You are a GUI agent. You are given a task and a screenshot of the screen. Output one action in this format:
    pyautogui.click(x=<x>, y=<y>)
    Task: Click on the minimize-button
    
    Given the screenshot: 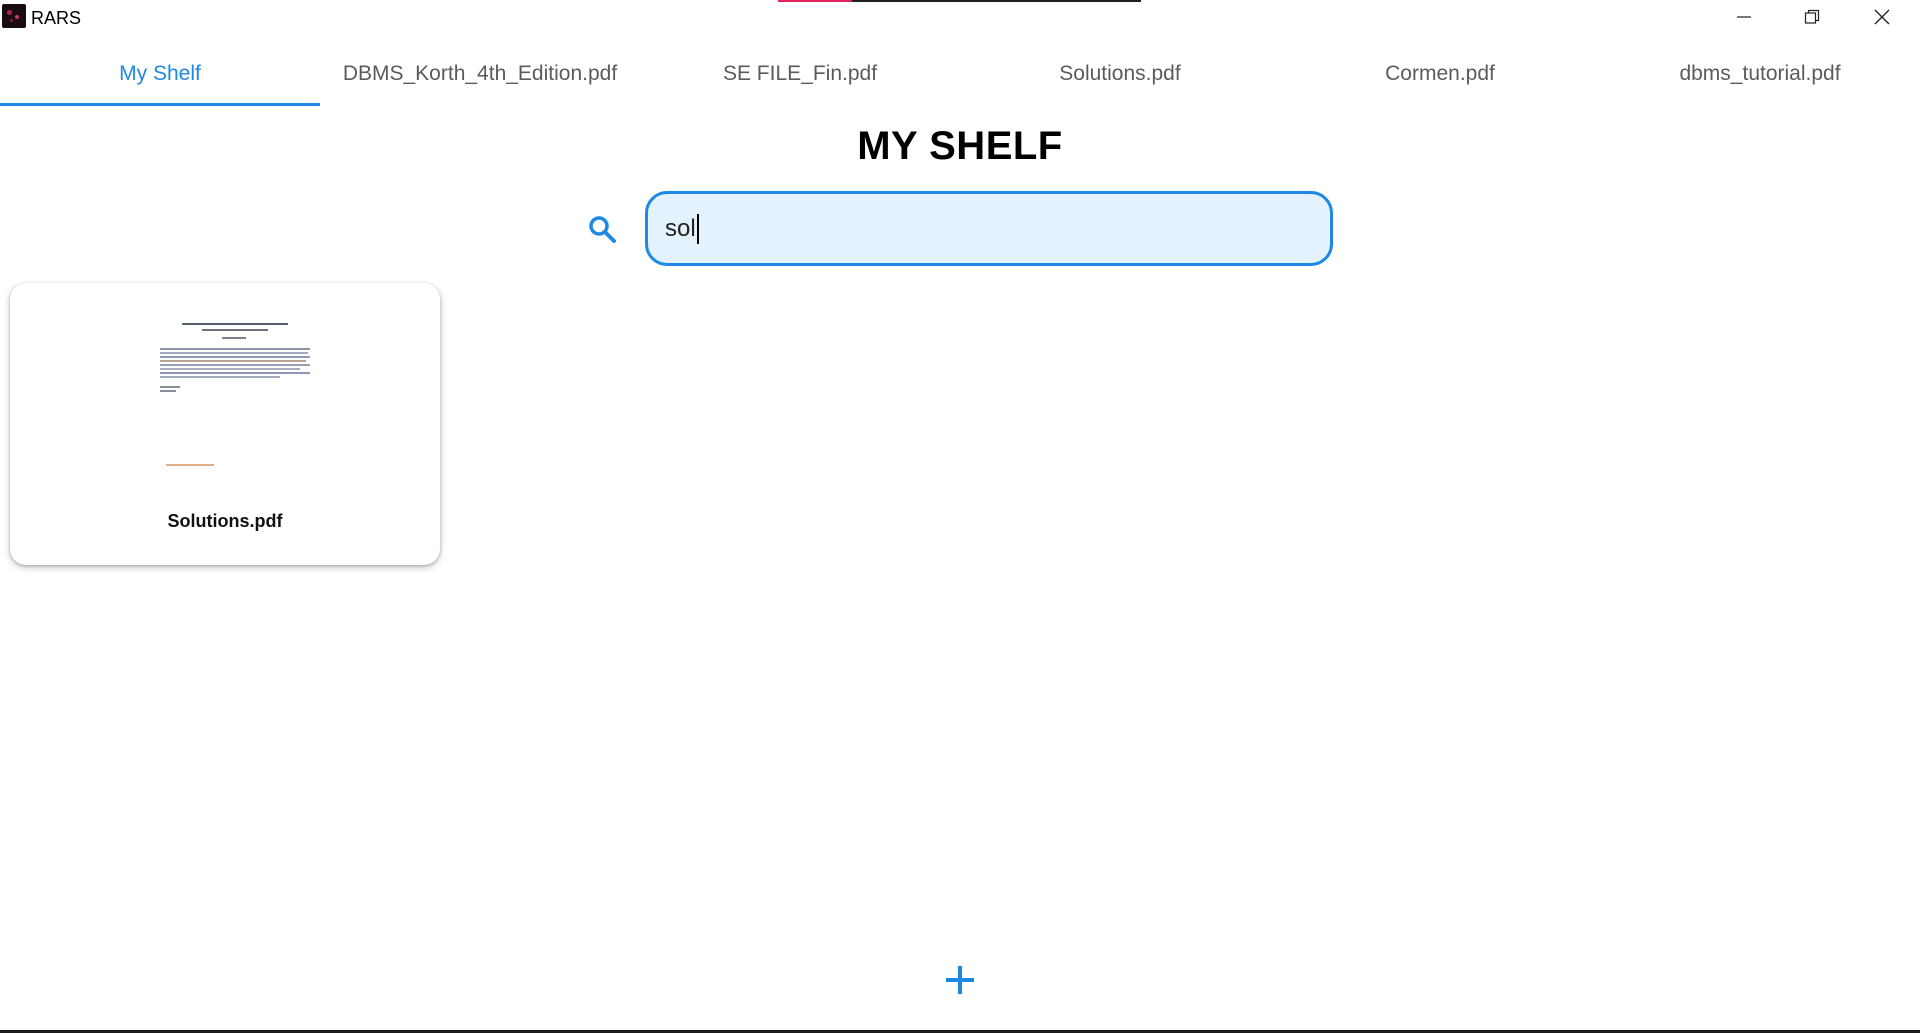 What is the action you would take?
    pyautogui.click(x=1744, y=17)
    